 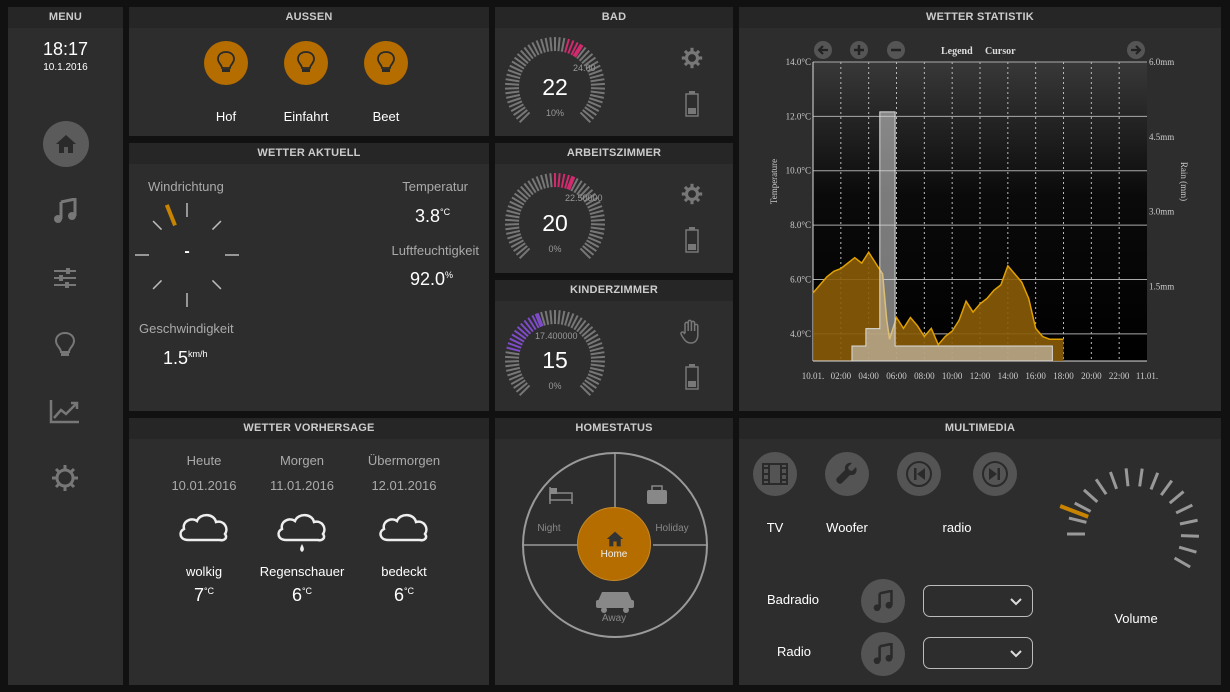 I want to click on forecast-date: 11.01.2016, so click(x=302, y=485).